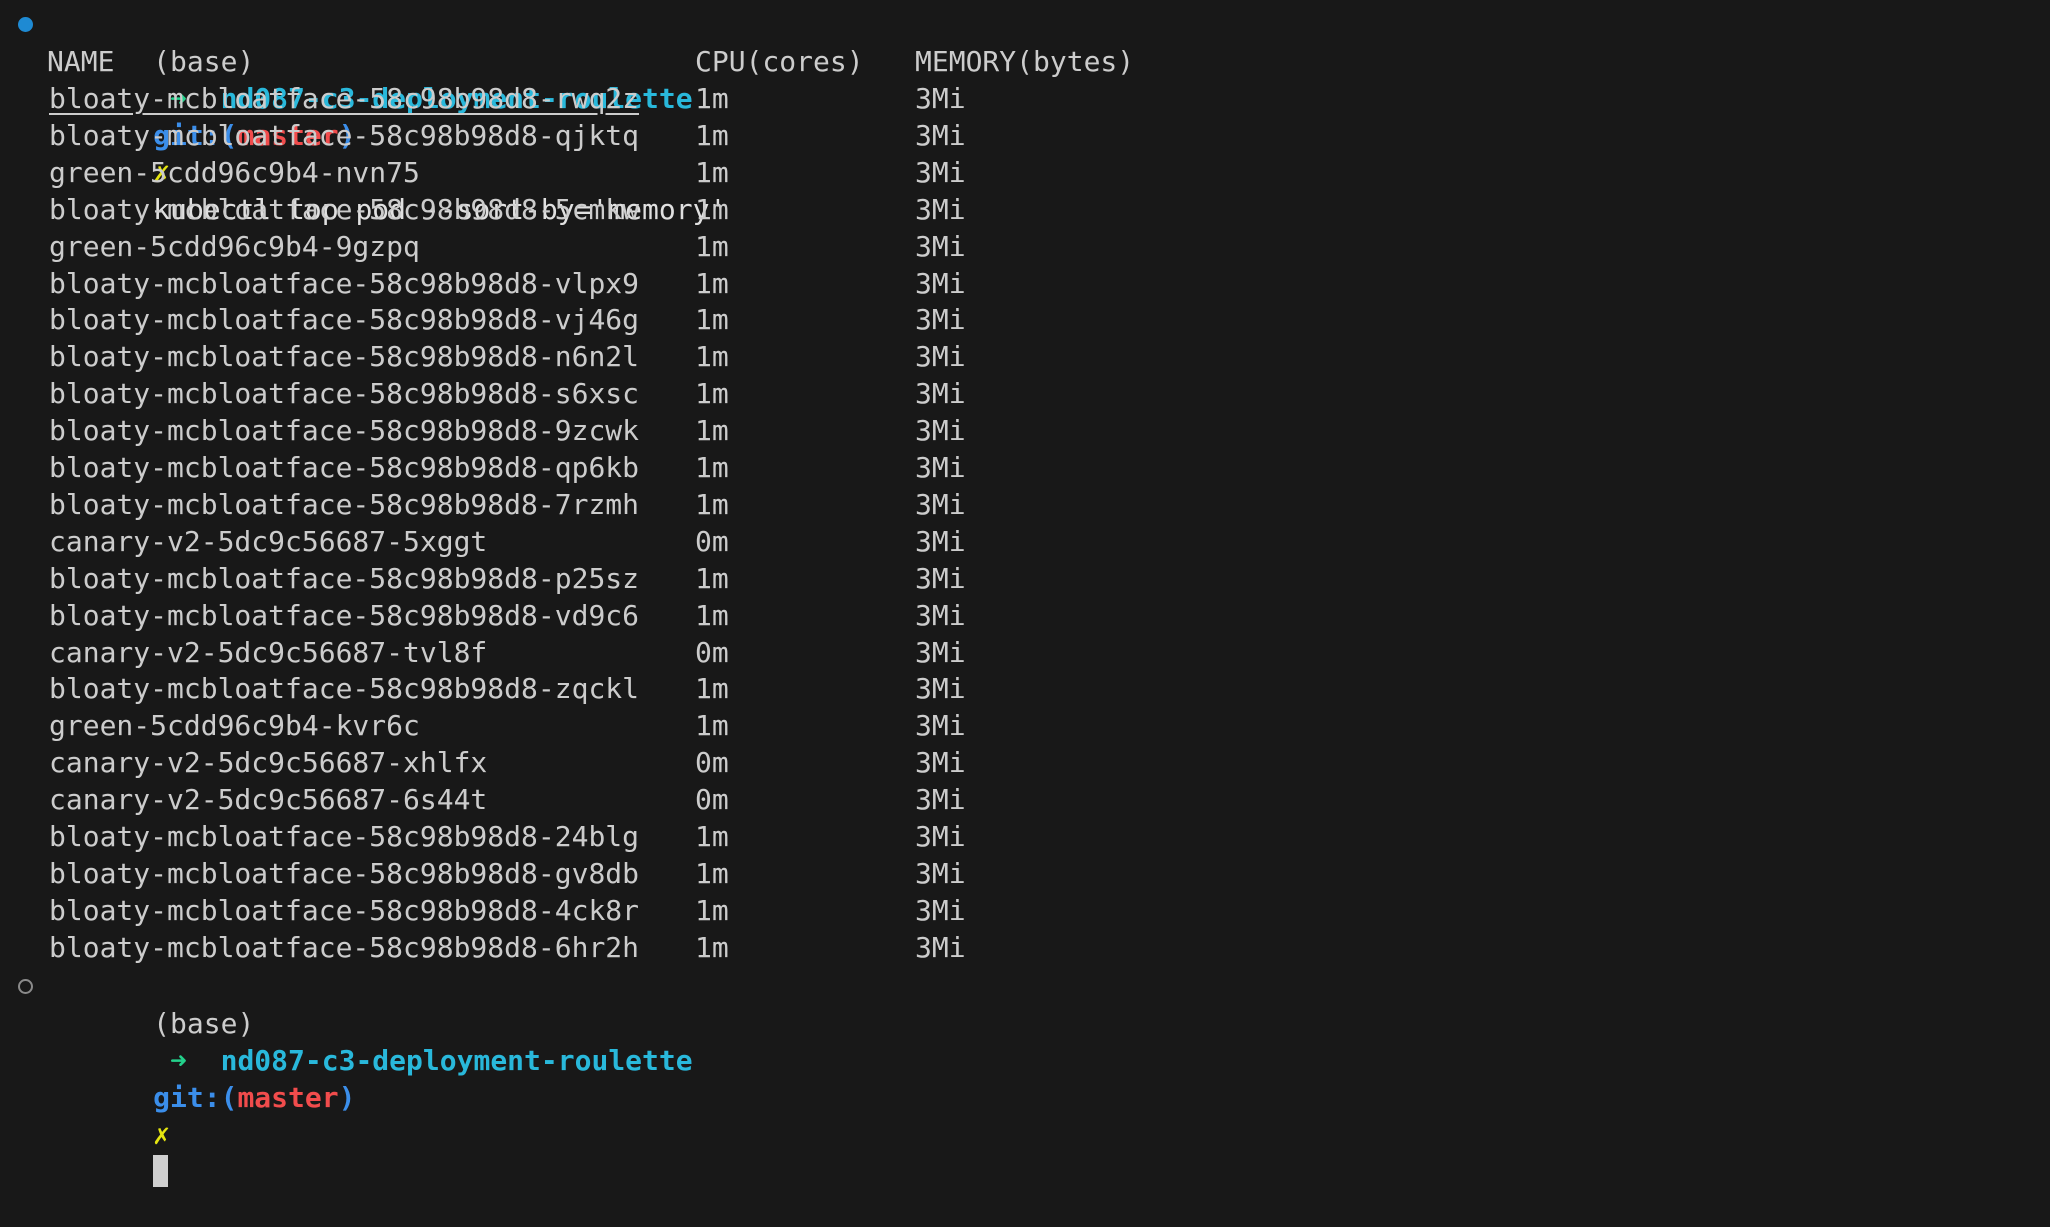 Image resolution: width=2050 pixels, height=1227 pixels. What do you see at coordinates (234, 246) in the screenshot?
I see `pod-name: green-5cdd96c9b4-9gzpq` at bounding box center [234, 246].